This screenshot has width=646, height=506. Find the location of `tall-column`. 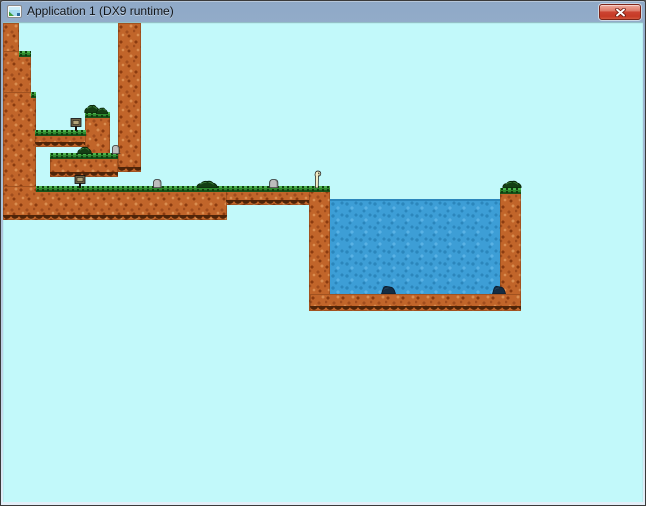

tall-column is located at coordinates (129, 97).